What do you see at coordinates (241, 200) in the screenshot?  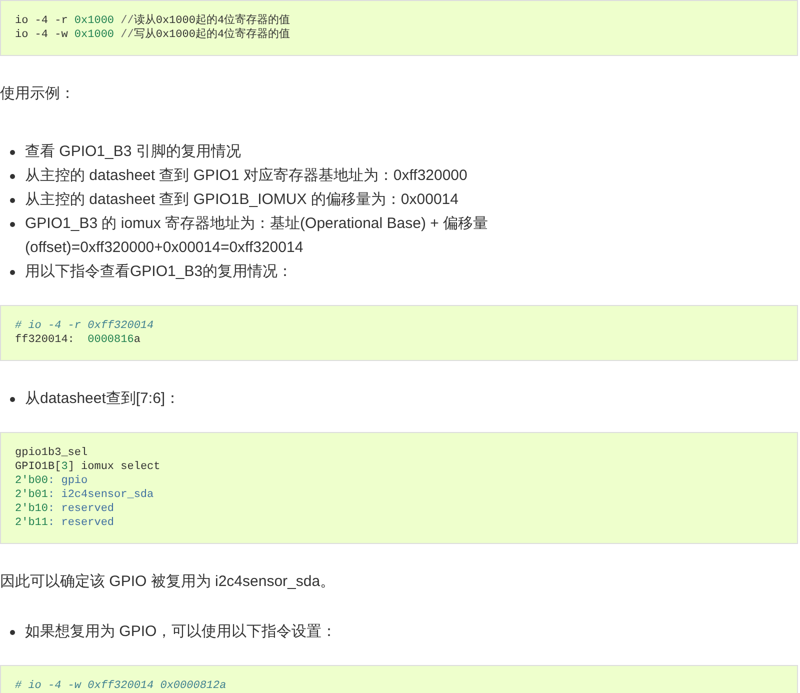 I see `list-item-text: 从主控的 datasheet 查到 GPIO1B_IOMUX 的偏移量为：0x00014` at bounding box center [241, 200].